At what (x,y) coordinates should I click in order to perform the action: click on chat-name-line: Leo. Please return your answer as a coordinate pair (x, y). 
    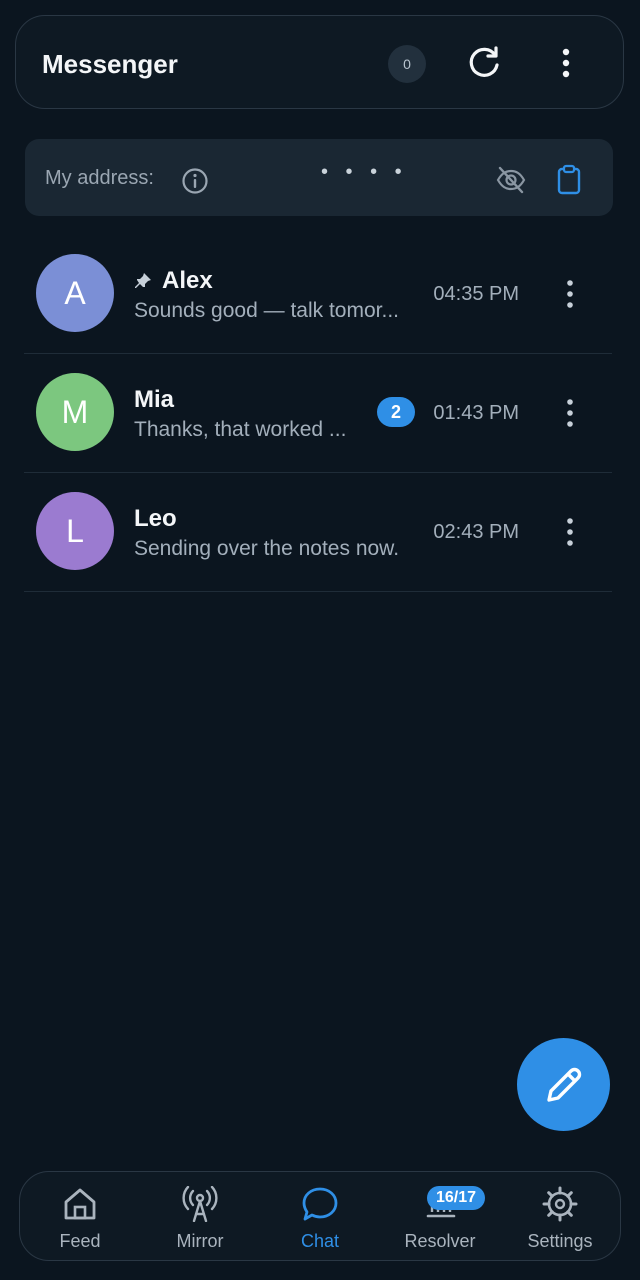
    Looking at the image, I should click on (155, 519).